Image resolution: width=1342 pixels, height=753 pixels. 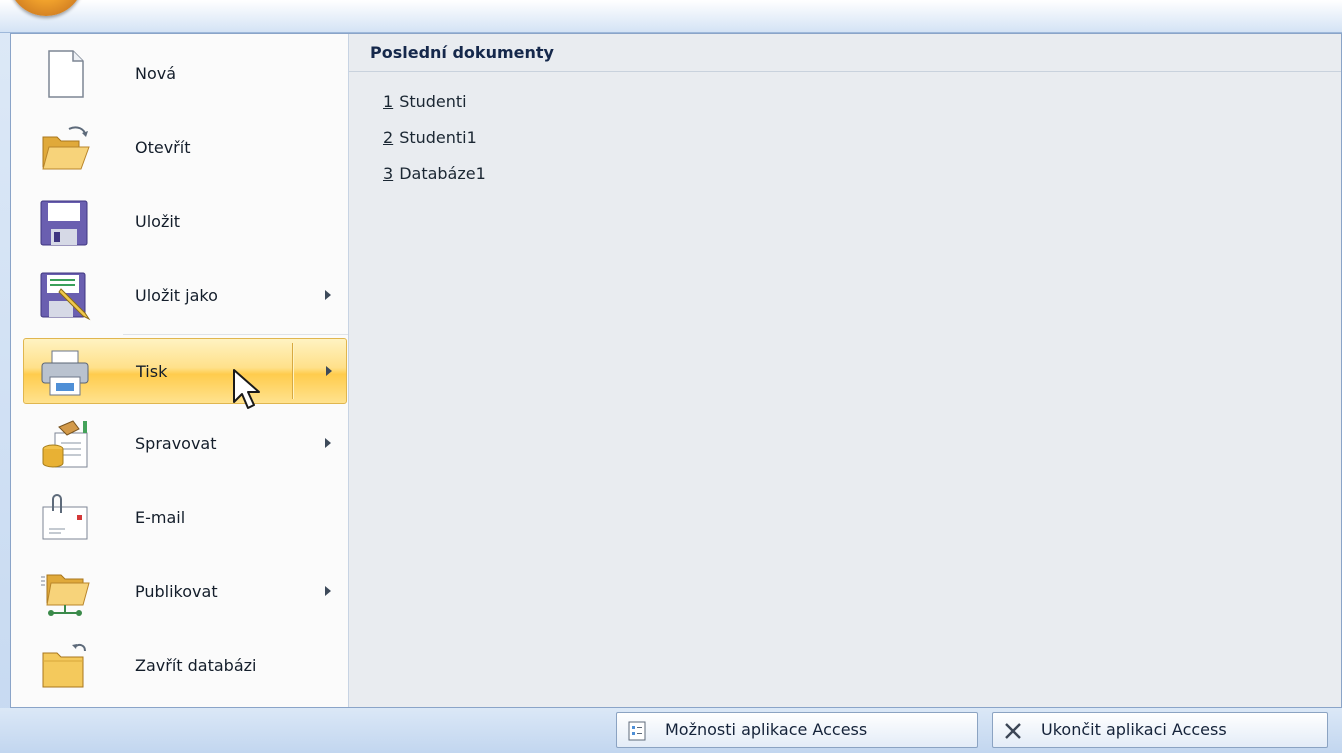 I want to click on recent-item: 2 Studenti1, so click(x=430, y=137).